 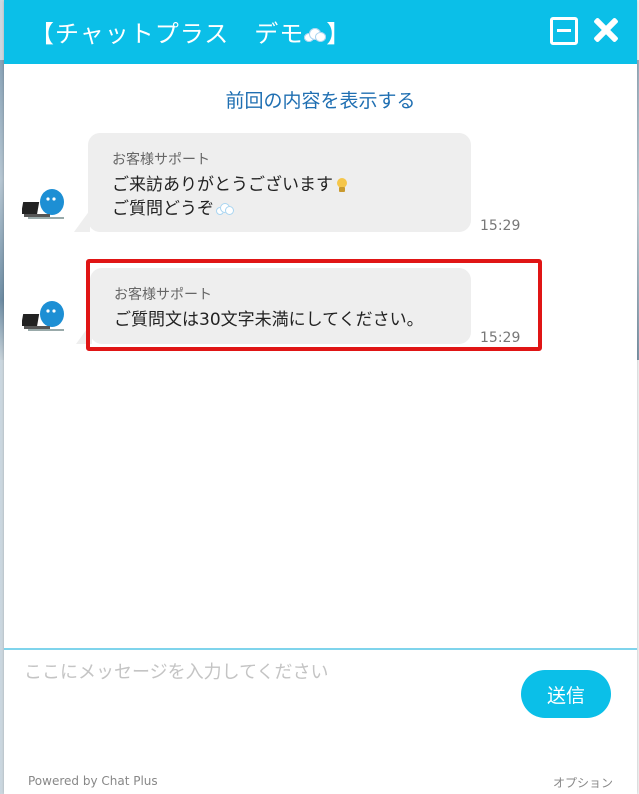 What do you see at coordinates (564, 31) in the screenshot?
I see `minimize-icon` at bounding box center [564, 31].